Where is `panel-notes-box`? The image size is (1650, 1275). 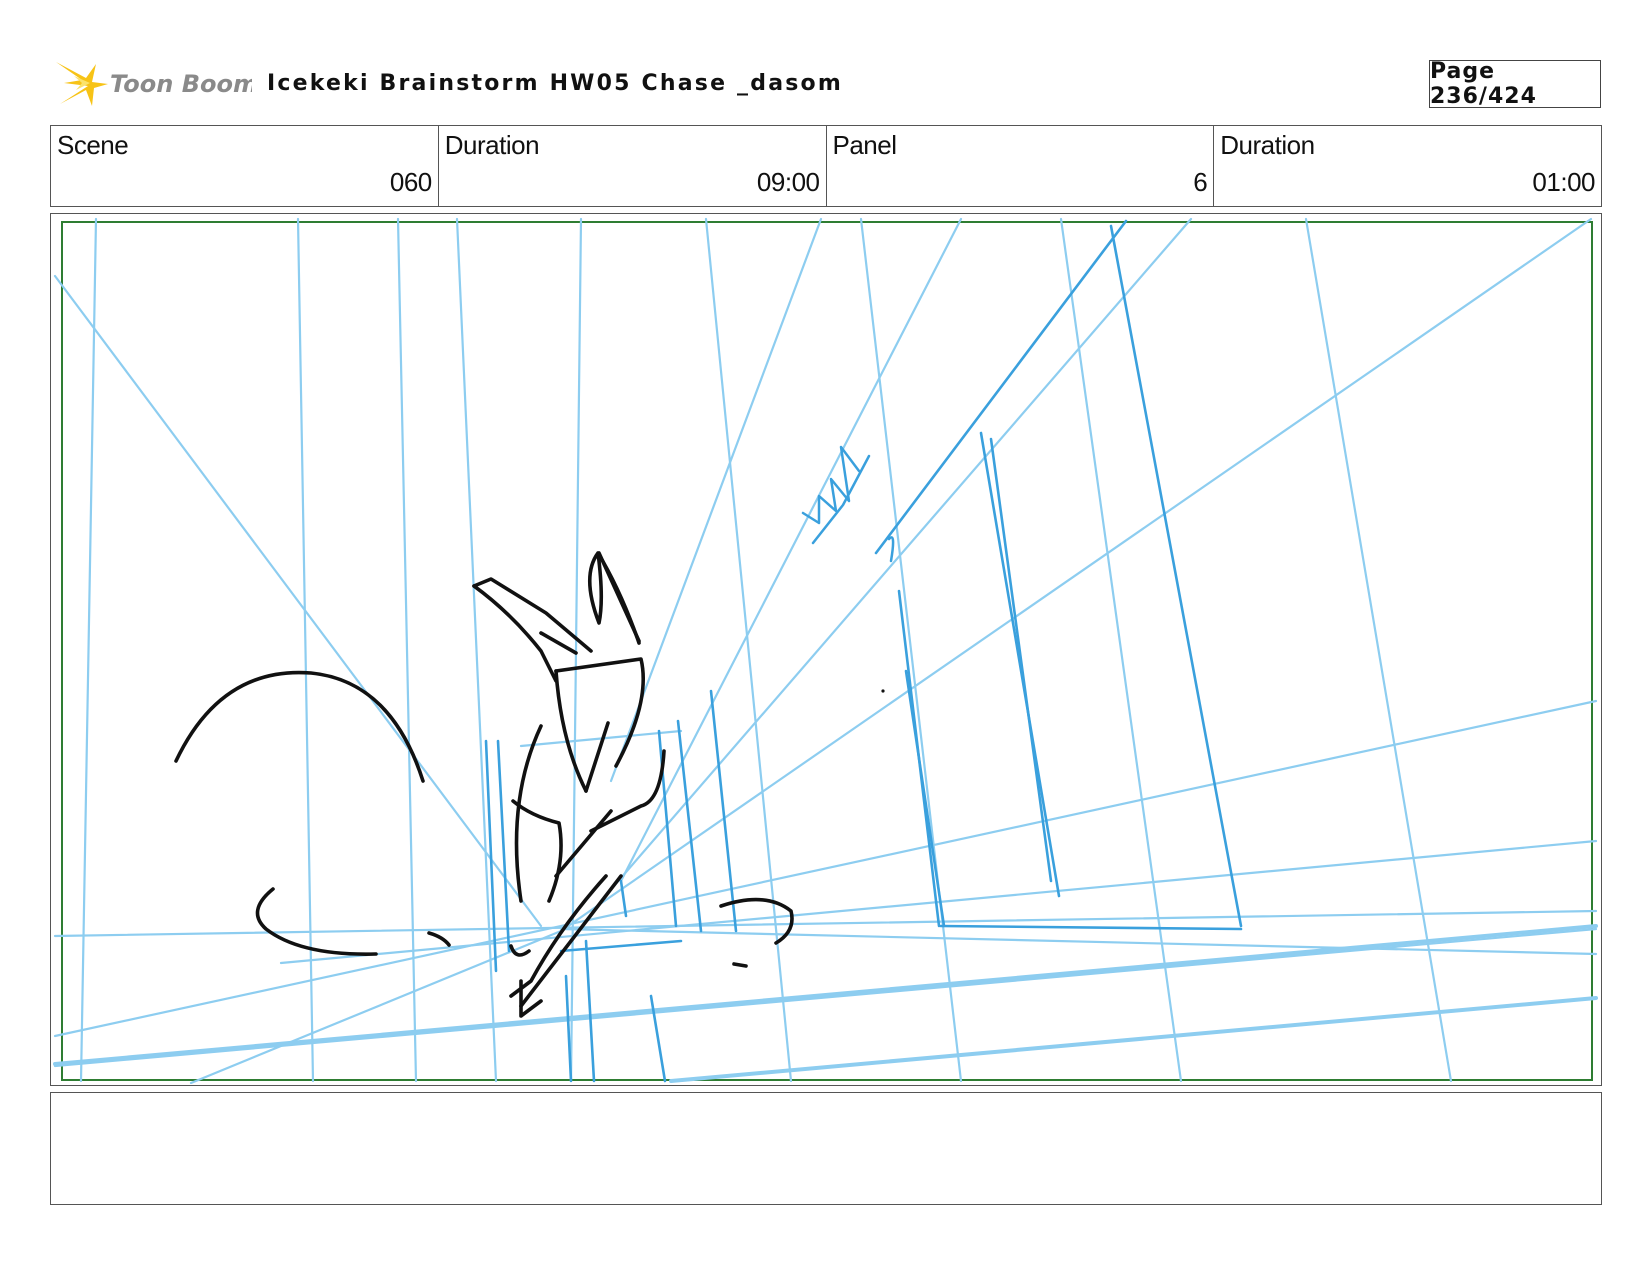 panel-notes-box is located at coordinates (826, 1148).